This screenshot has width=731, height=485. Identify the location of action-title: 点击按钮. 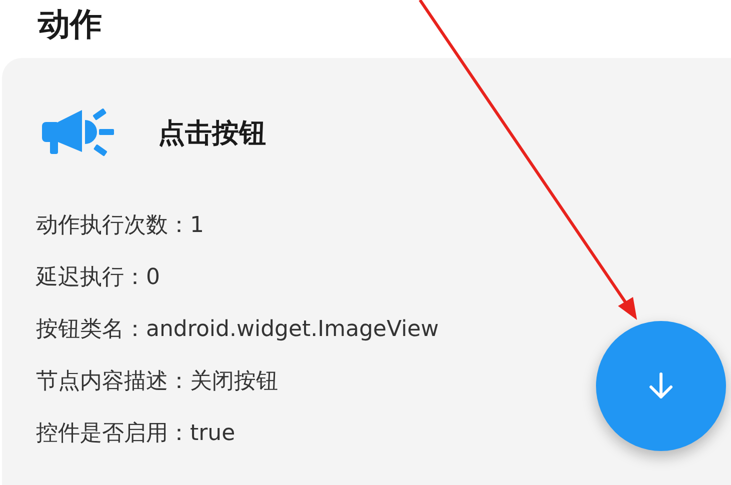
(212, 134).